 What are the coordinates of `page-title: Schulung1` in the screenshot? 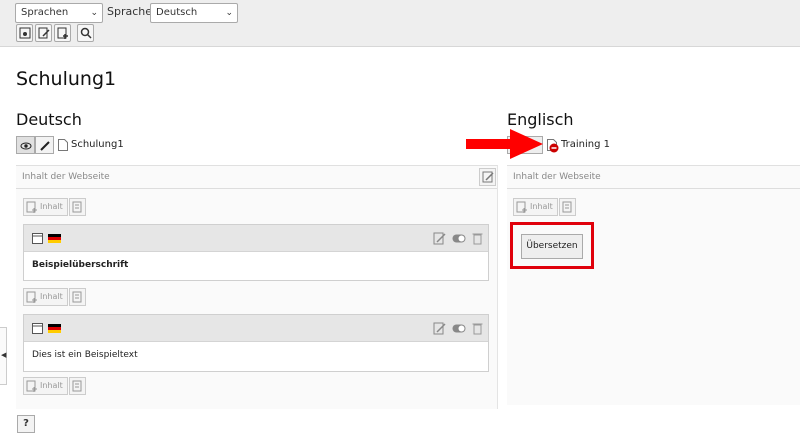 It's located at (66, 79).